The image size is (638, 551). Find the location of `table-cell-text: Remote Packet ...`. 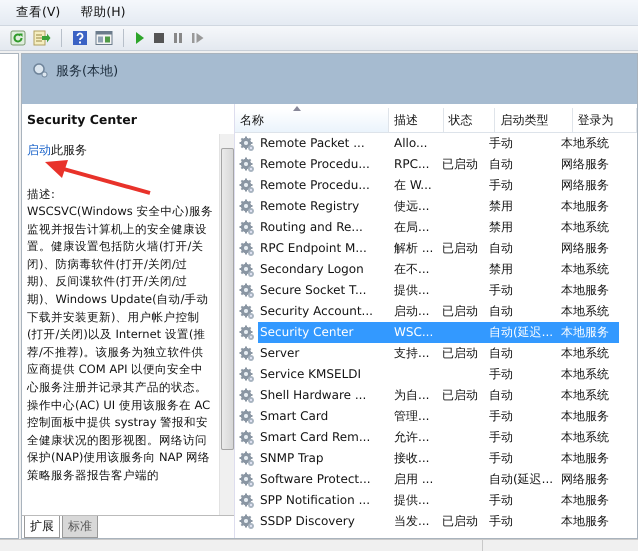

table-cell-text: Remote Packet ... is located at coordinates (312, 143).